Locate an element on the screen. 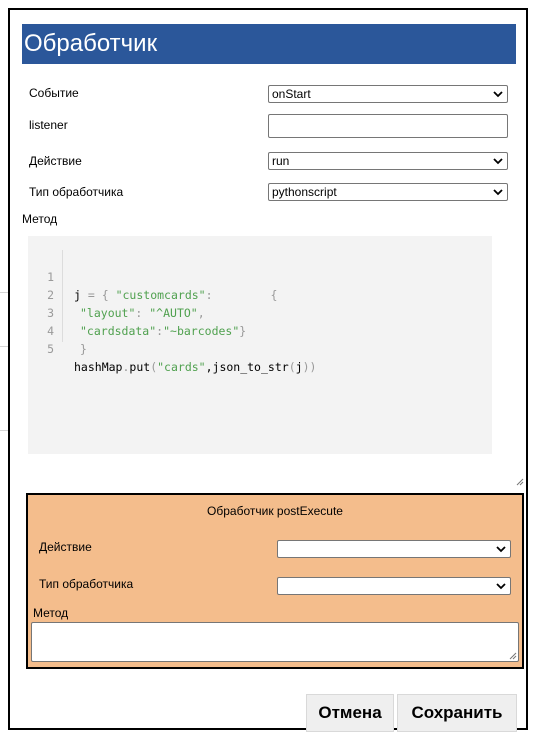 Image resolution: width=535 pixels, height=735 pixels. code-text: j = { "customcards":{ is located at coordinates (176, 295).